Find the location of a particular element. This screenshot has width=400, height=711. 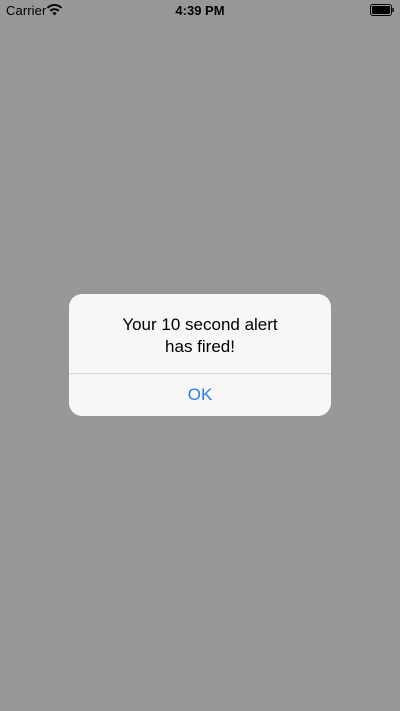

status-time: 4:39 PM is located at coordinates (200, 10).